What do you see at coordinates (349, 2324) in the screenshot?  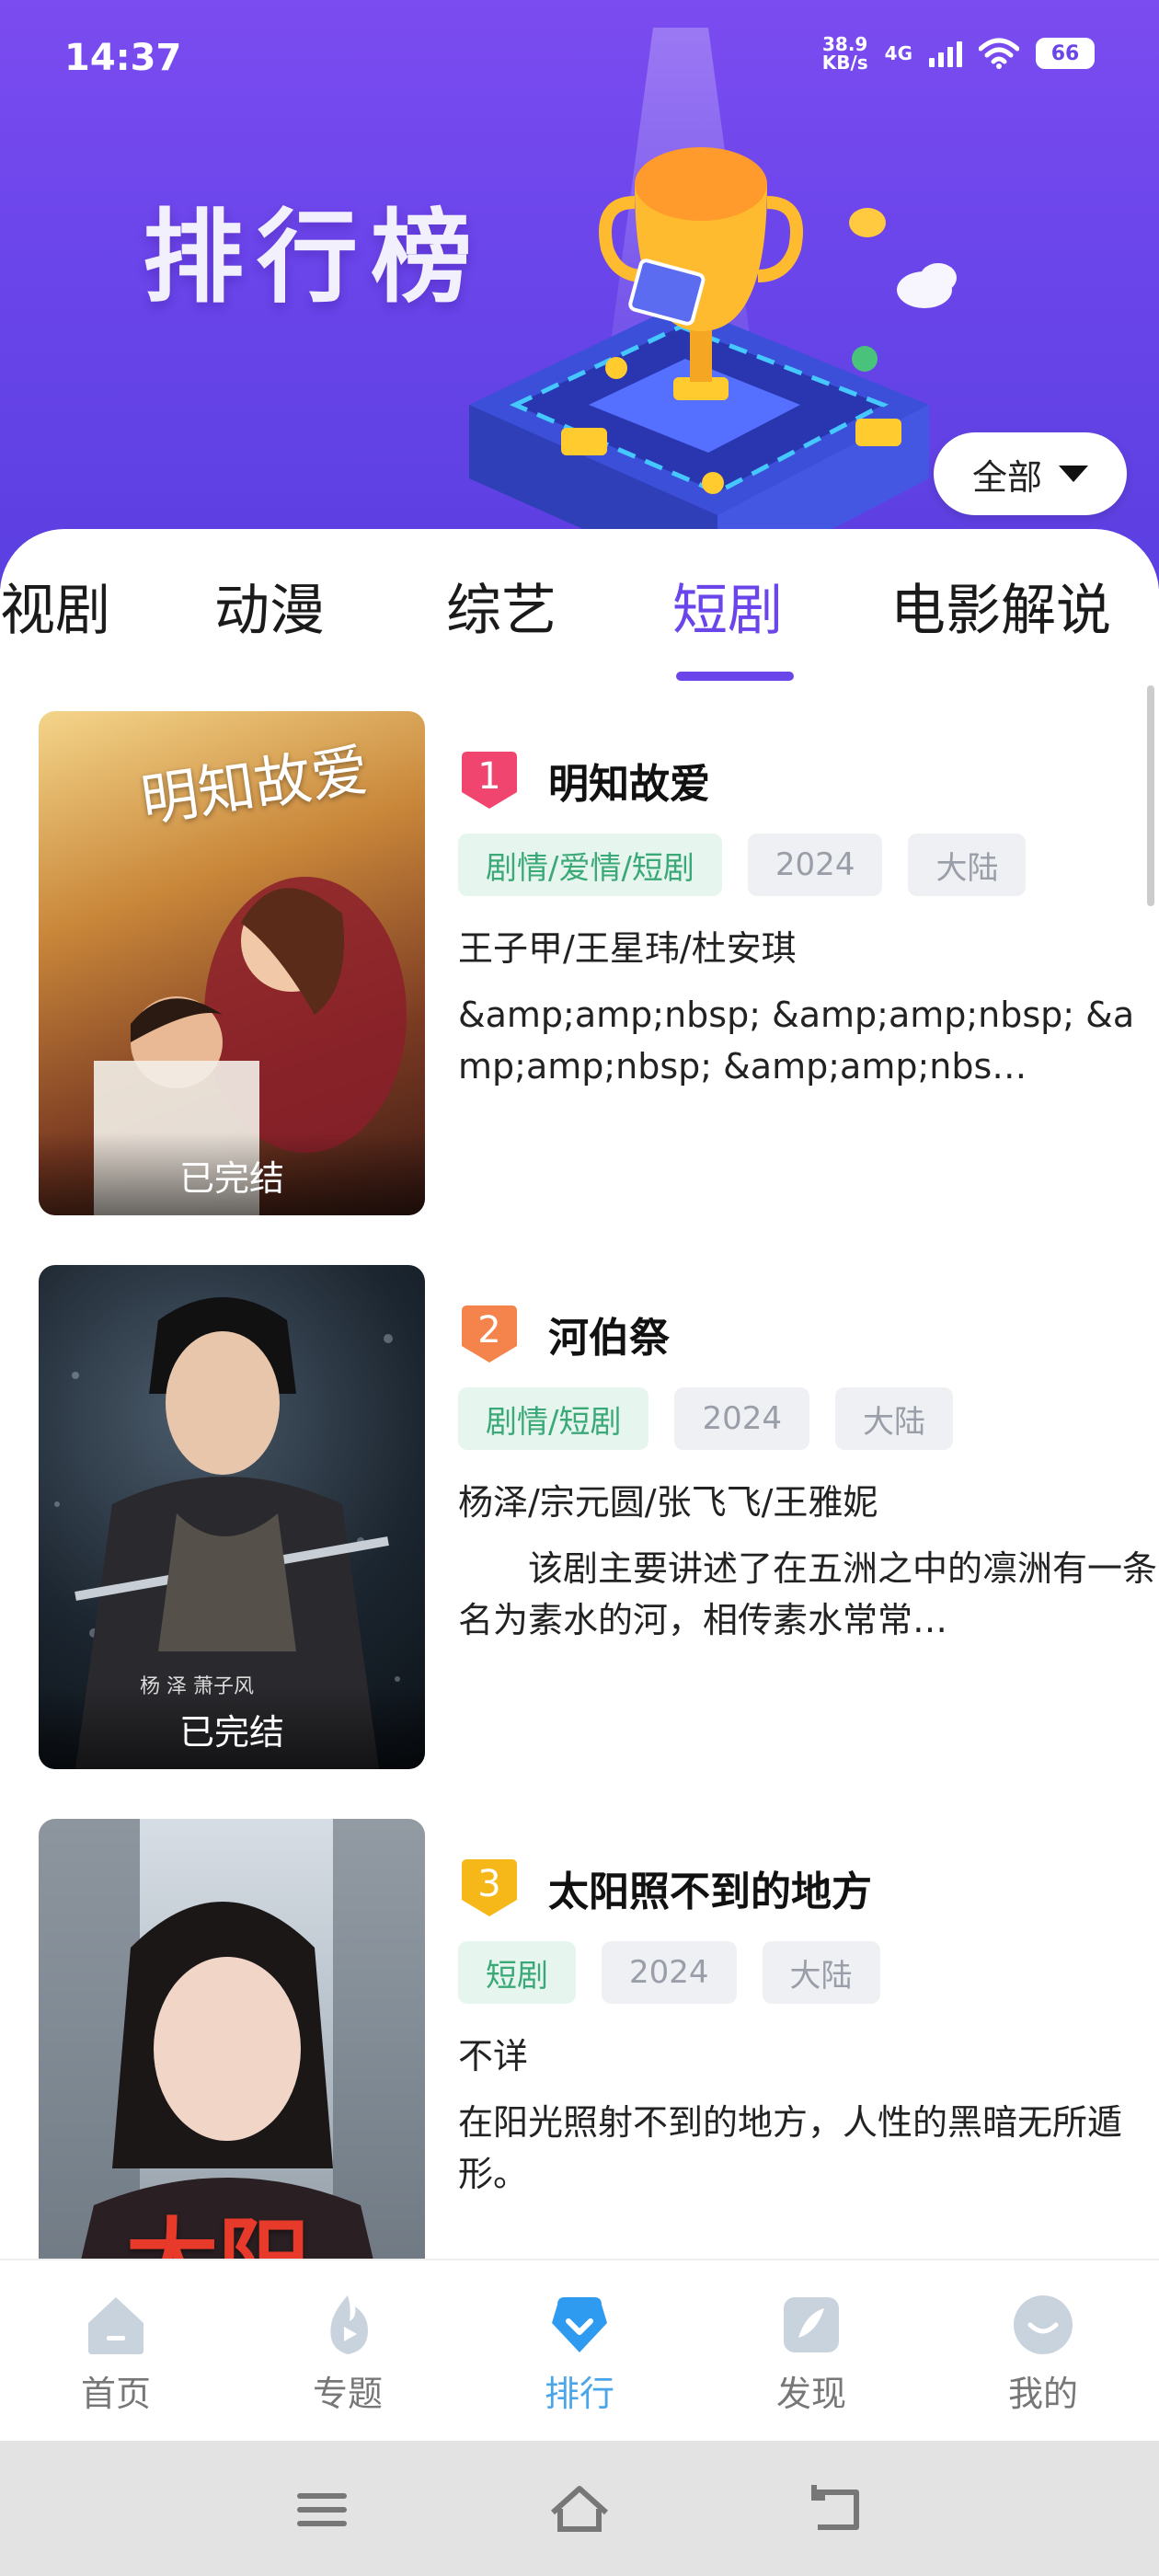 I see `flame-play-icon` at bounding box center [349, 2324].